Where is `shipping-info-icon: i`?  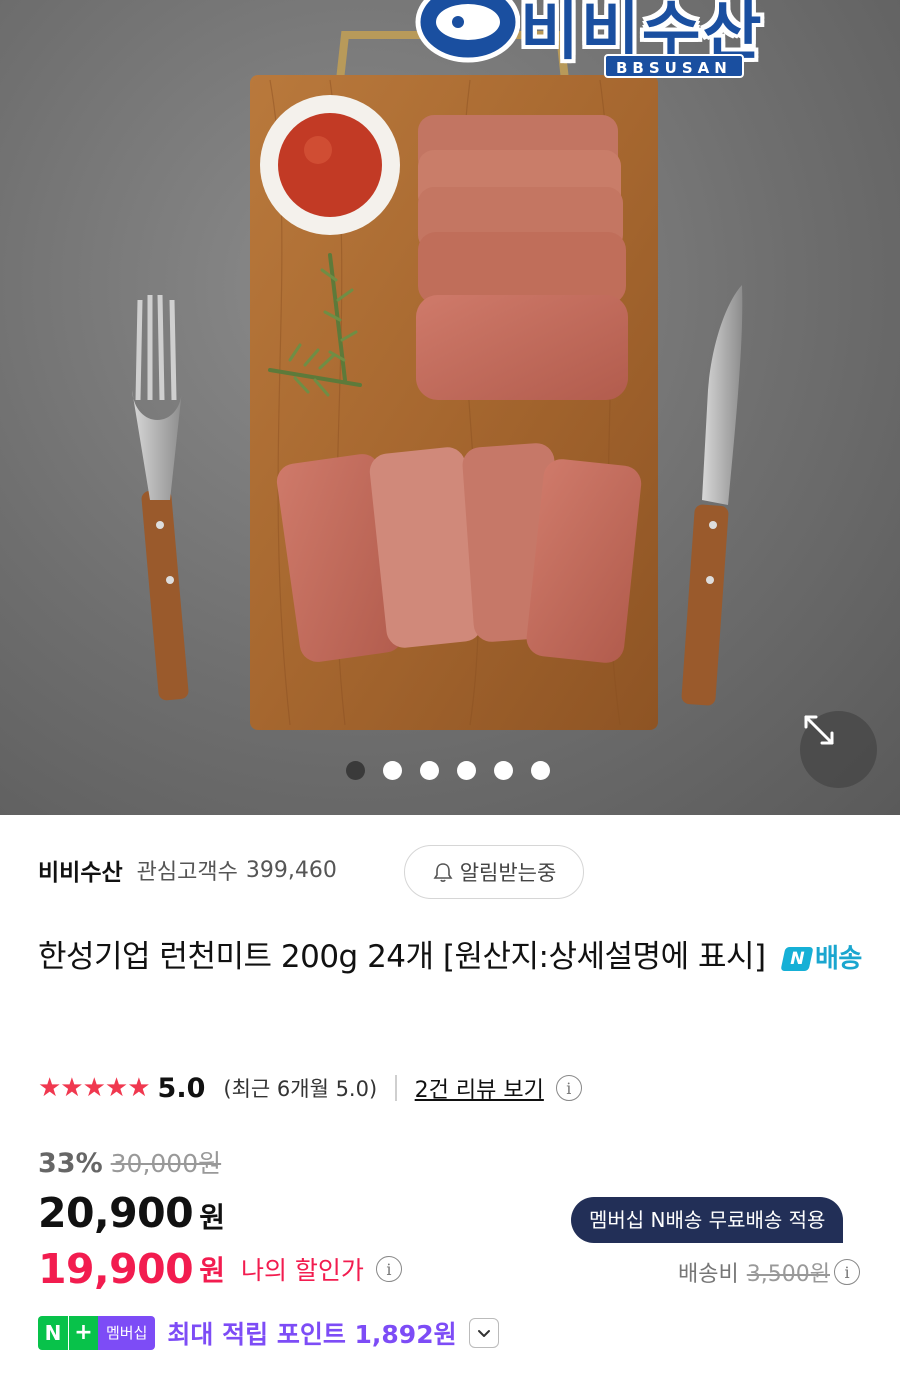 shipping-info-icon: i is located at coordinates (847, 1272).